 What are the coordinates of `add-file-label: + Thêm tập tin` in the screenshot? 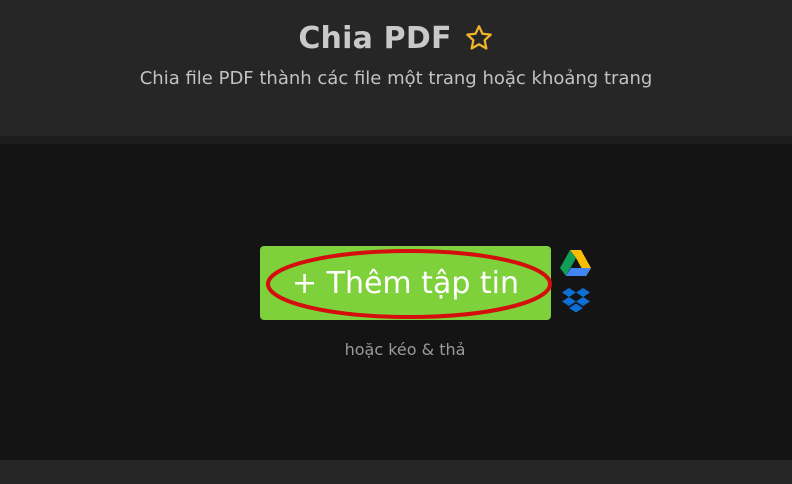 It's located at (405, 283).